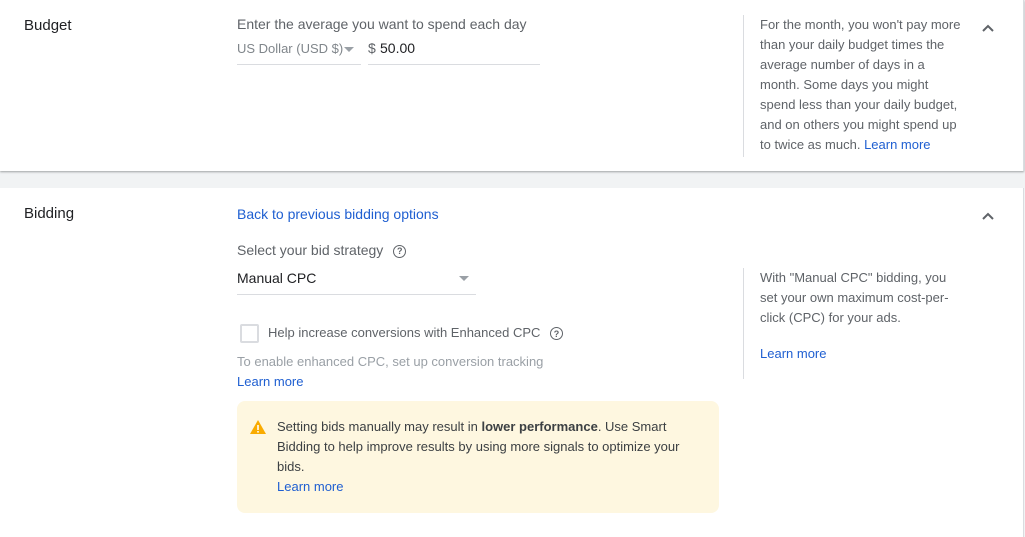  What do you see at coordinates (290, 48) in the screenshot?
I see `currency-select-value: US Dollar (USD $)` at bounding box center [290, 48].